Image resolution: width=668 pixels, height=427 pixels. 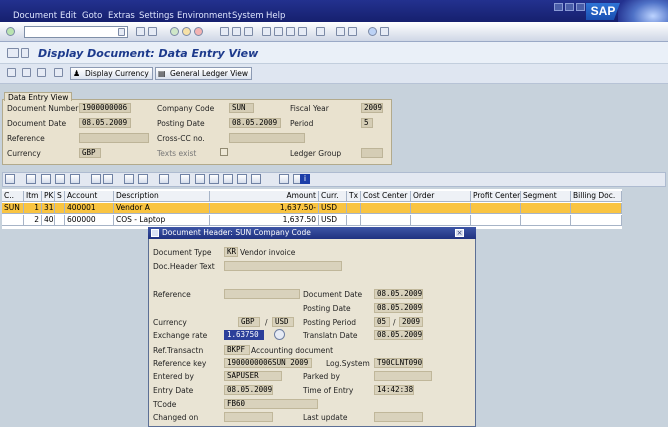 What do you see at coordinates (398, 335) in the screenshot?
I see `translatn-date-field: 08.05.2009` at bounding box center [398, 335].